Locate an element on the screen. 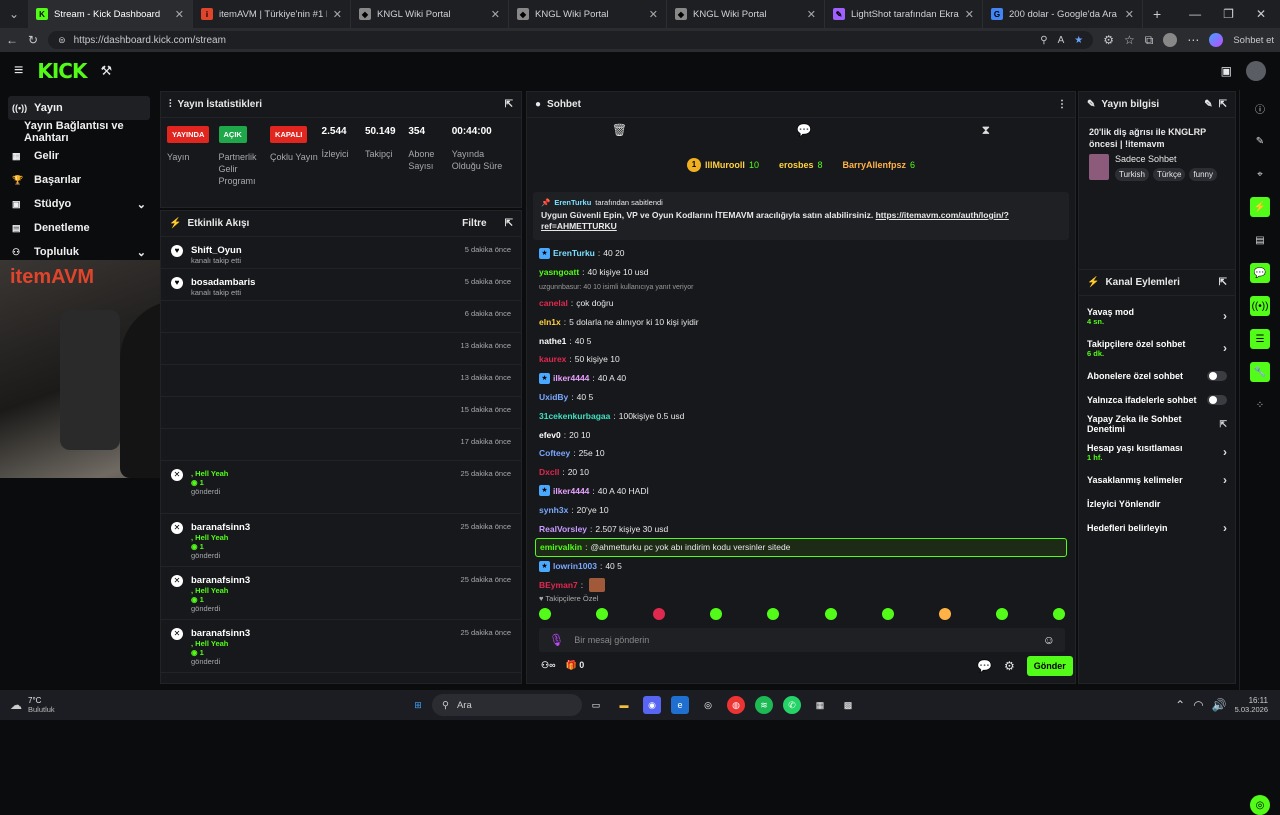  activity-item: 15 dakika önce is located at coordinates (341, 413).